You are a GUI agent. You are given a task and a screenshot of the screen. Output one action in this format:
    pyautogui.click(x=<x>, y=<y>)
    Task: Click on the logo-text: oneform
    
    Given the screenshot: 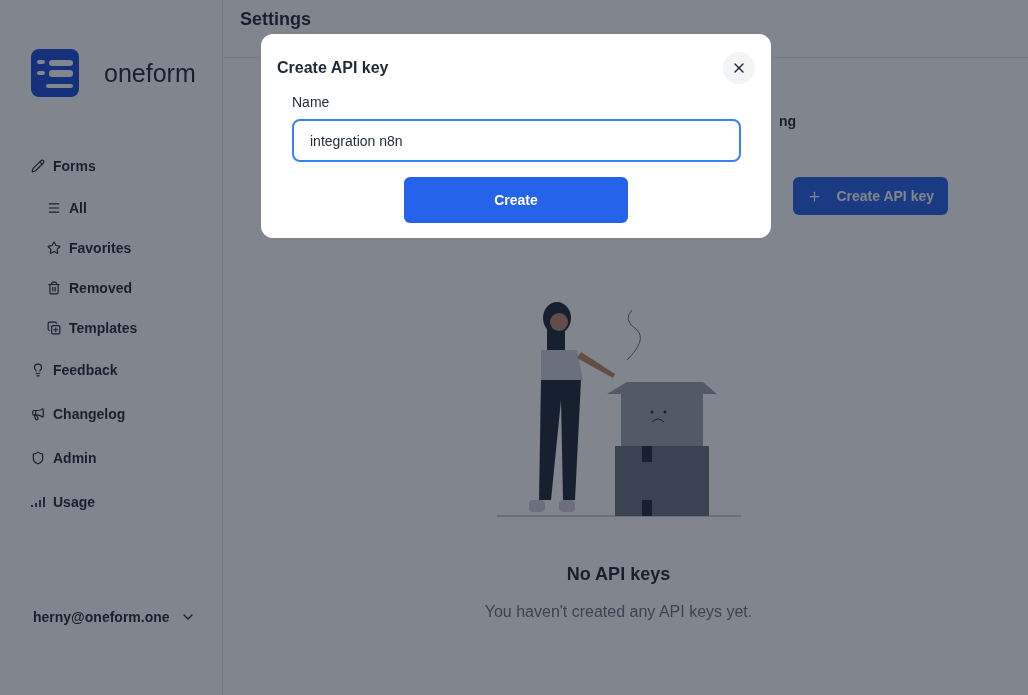 What is the action you would take?
    pyautogui.click(x=150, y=73)
    